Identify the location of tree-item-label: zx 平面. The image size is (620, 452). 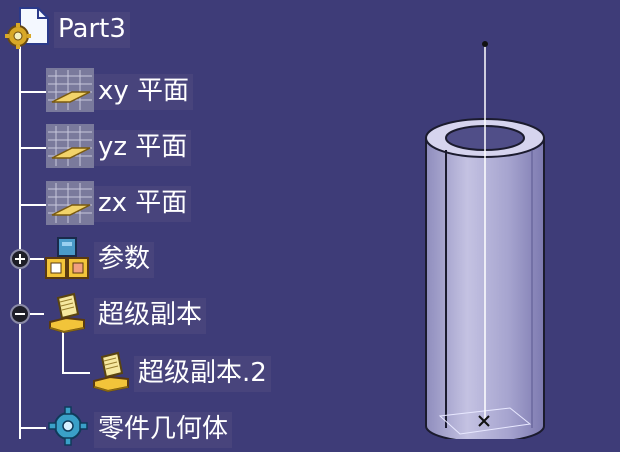
(143, 204).